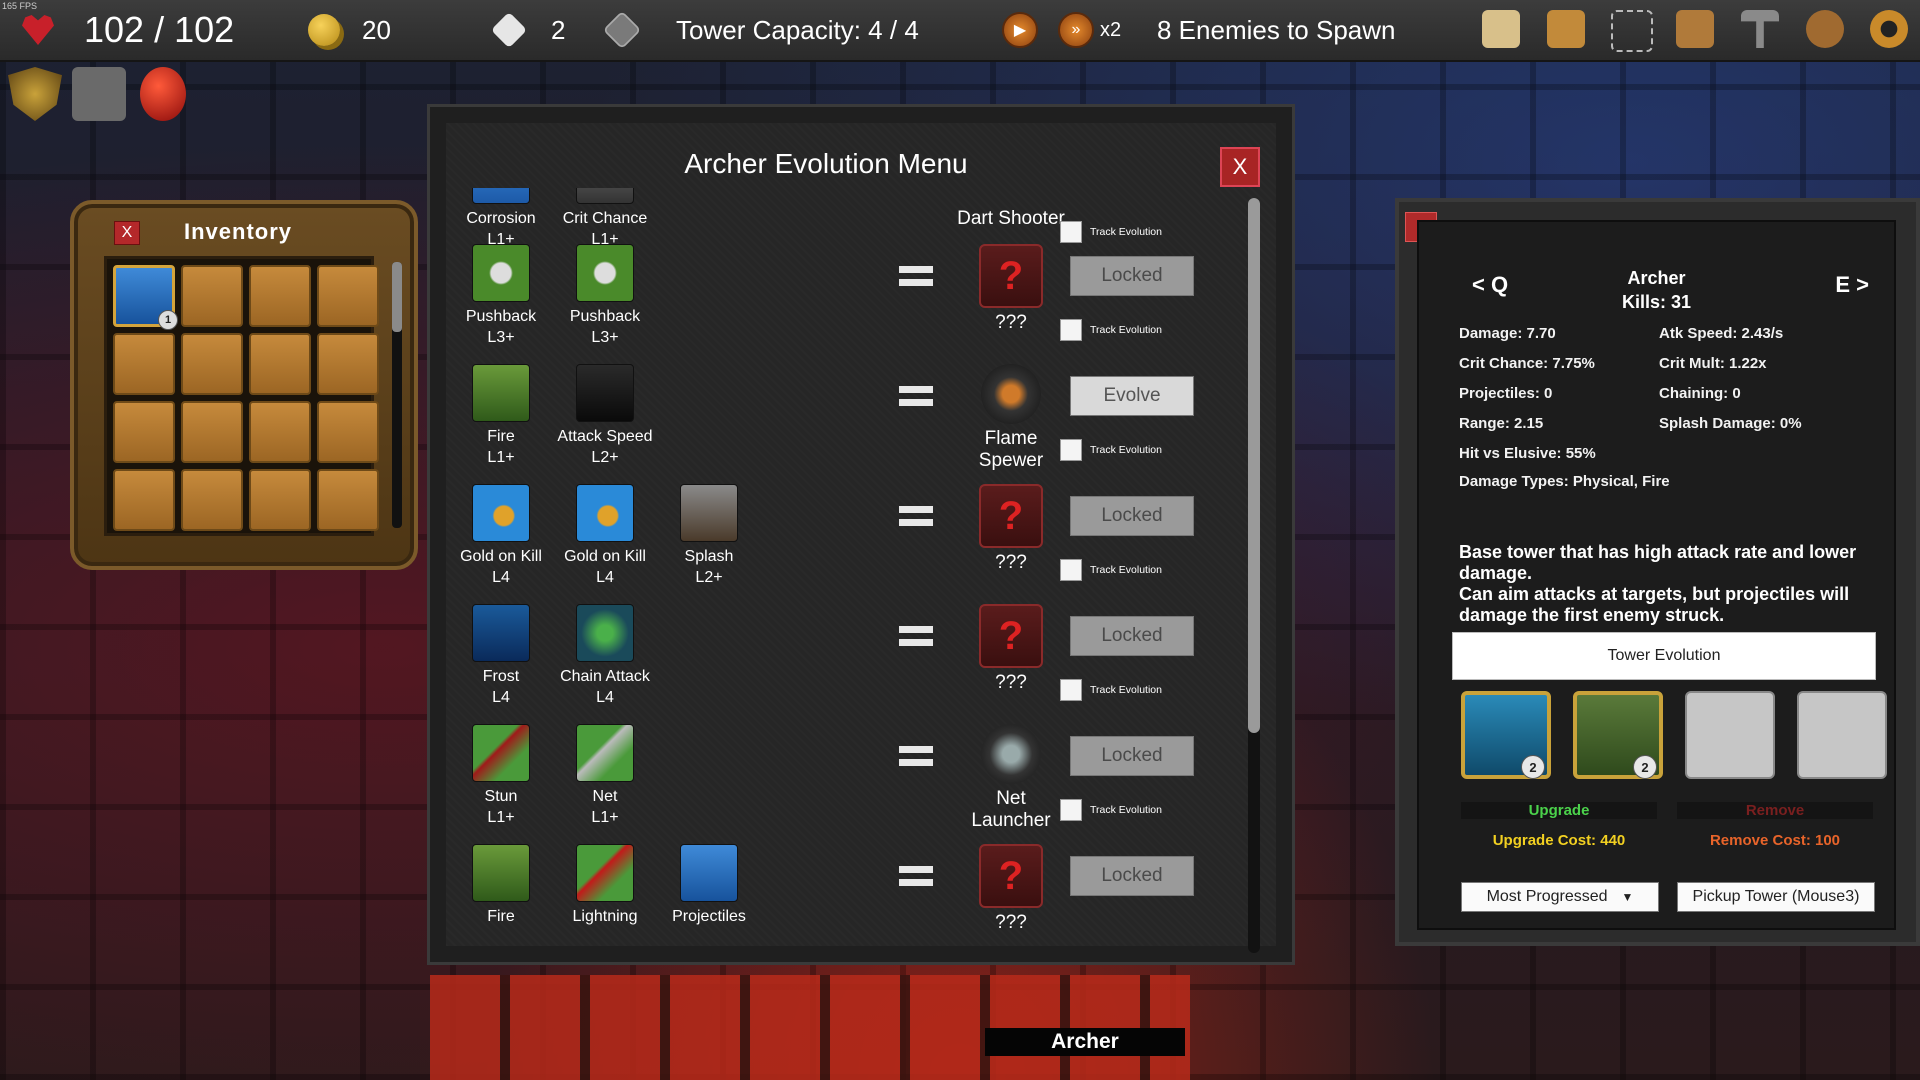 The height and width of the screenshot is (1080, 1920). I want to click on recipe-result: ? ???, so click(1011, 889).